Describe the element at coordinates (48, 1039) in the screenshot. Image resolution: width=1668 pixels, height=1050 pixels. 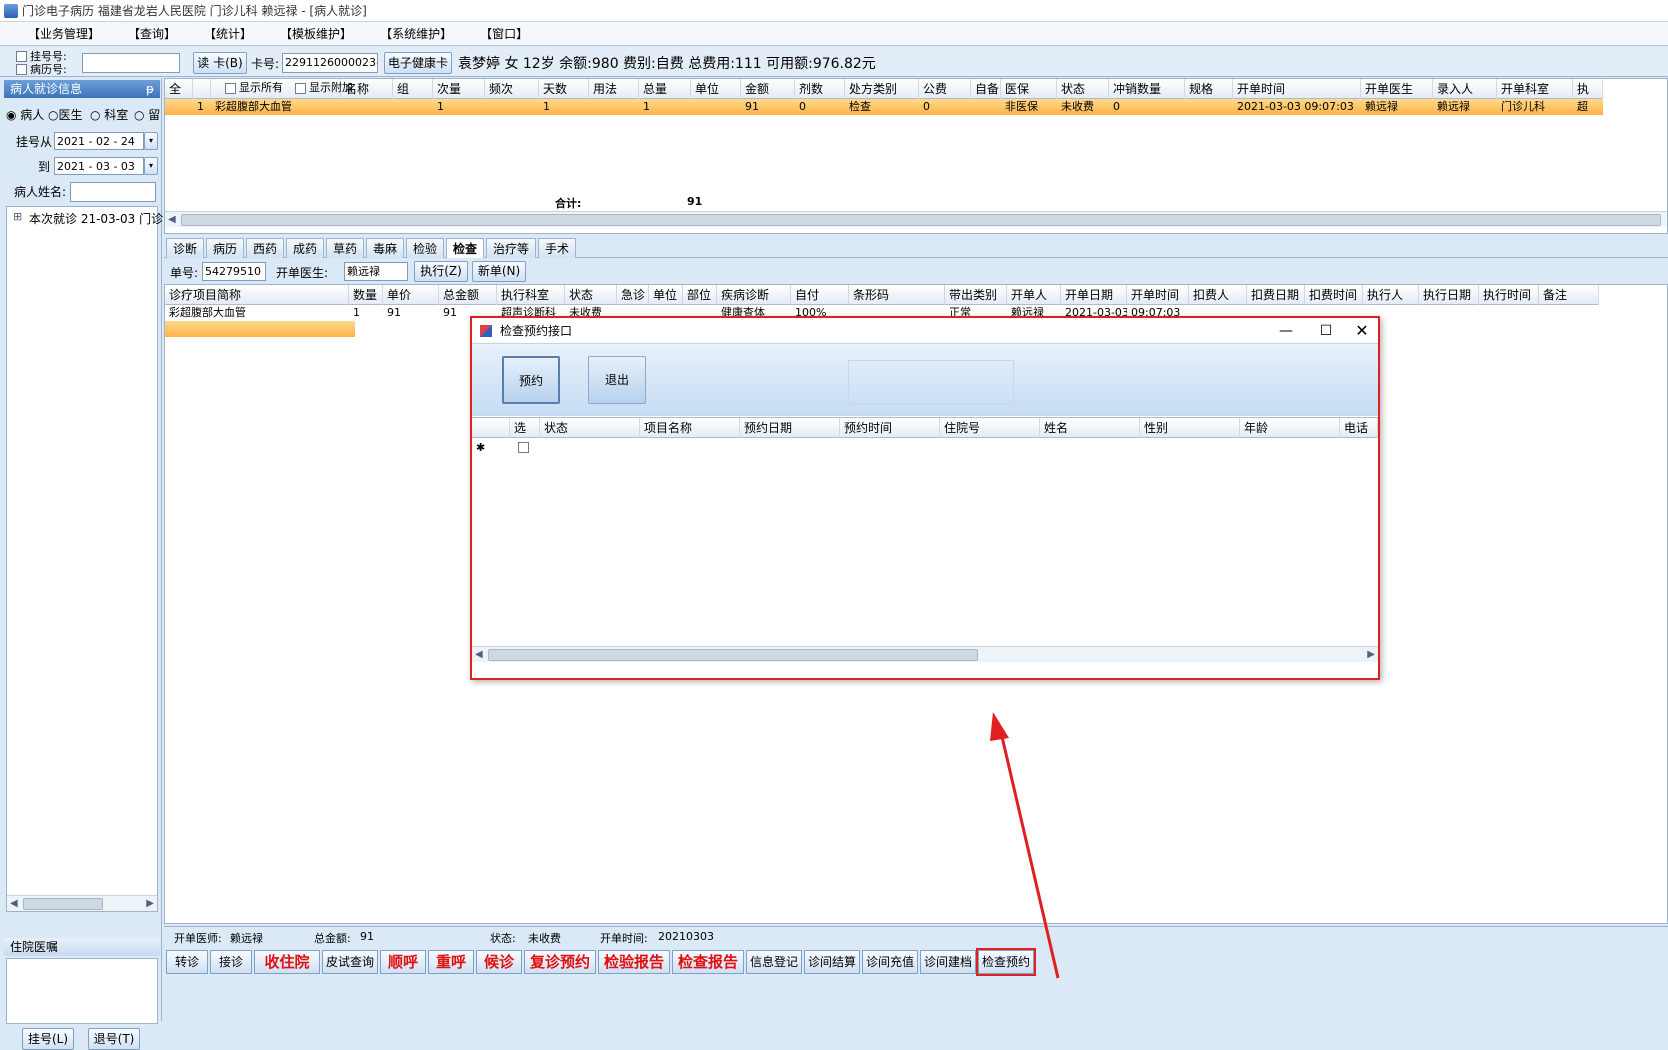
I see `register-button: 挂号(L)` at that location.